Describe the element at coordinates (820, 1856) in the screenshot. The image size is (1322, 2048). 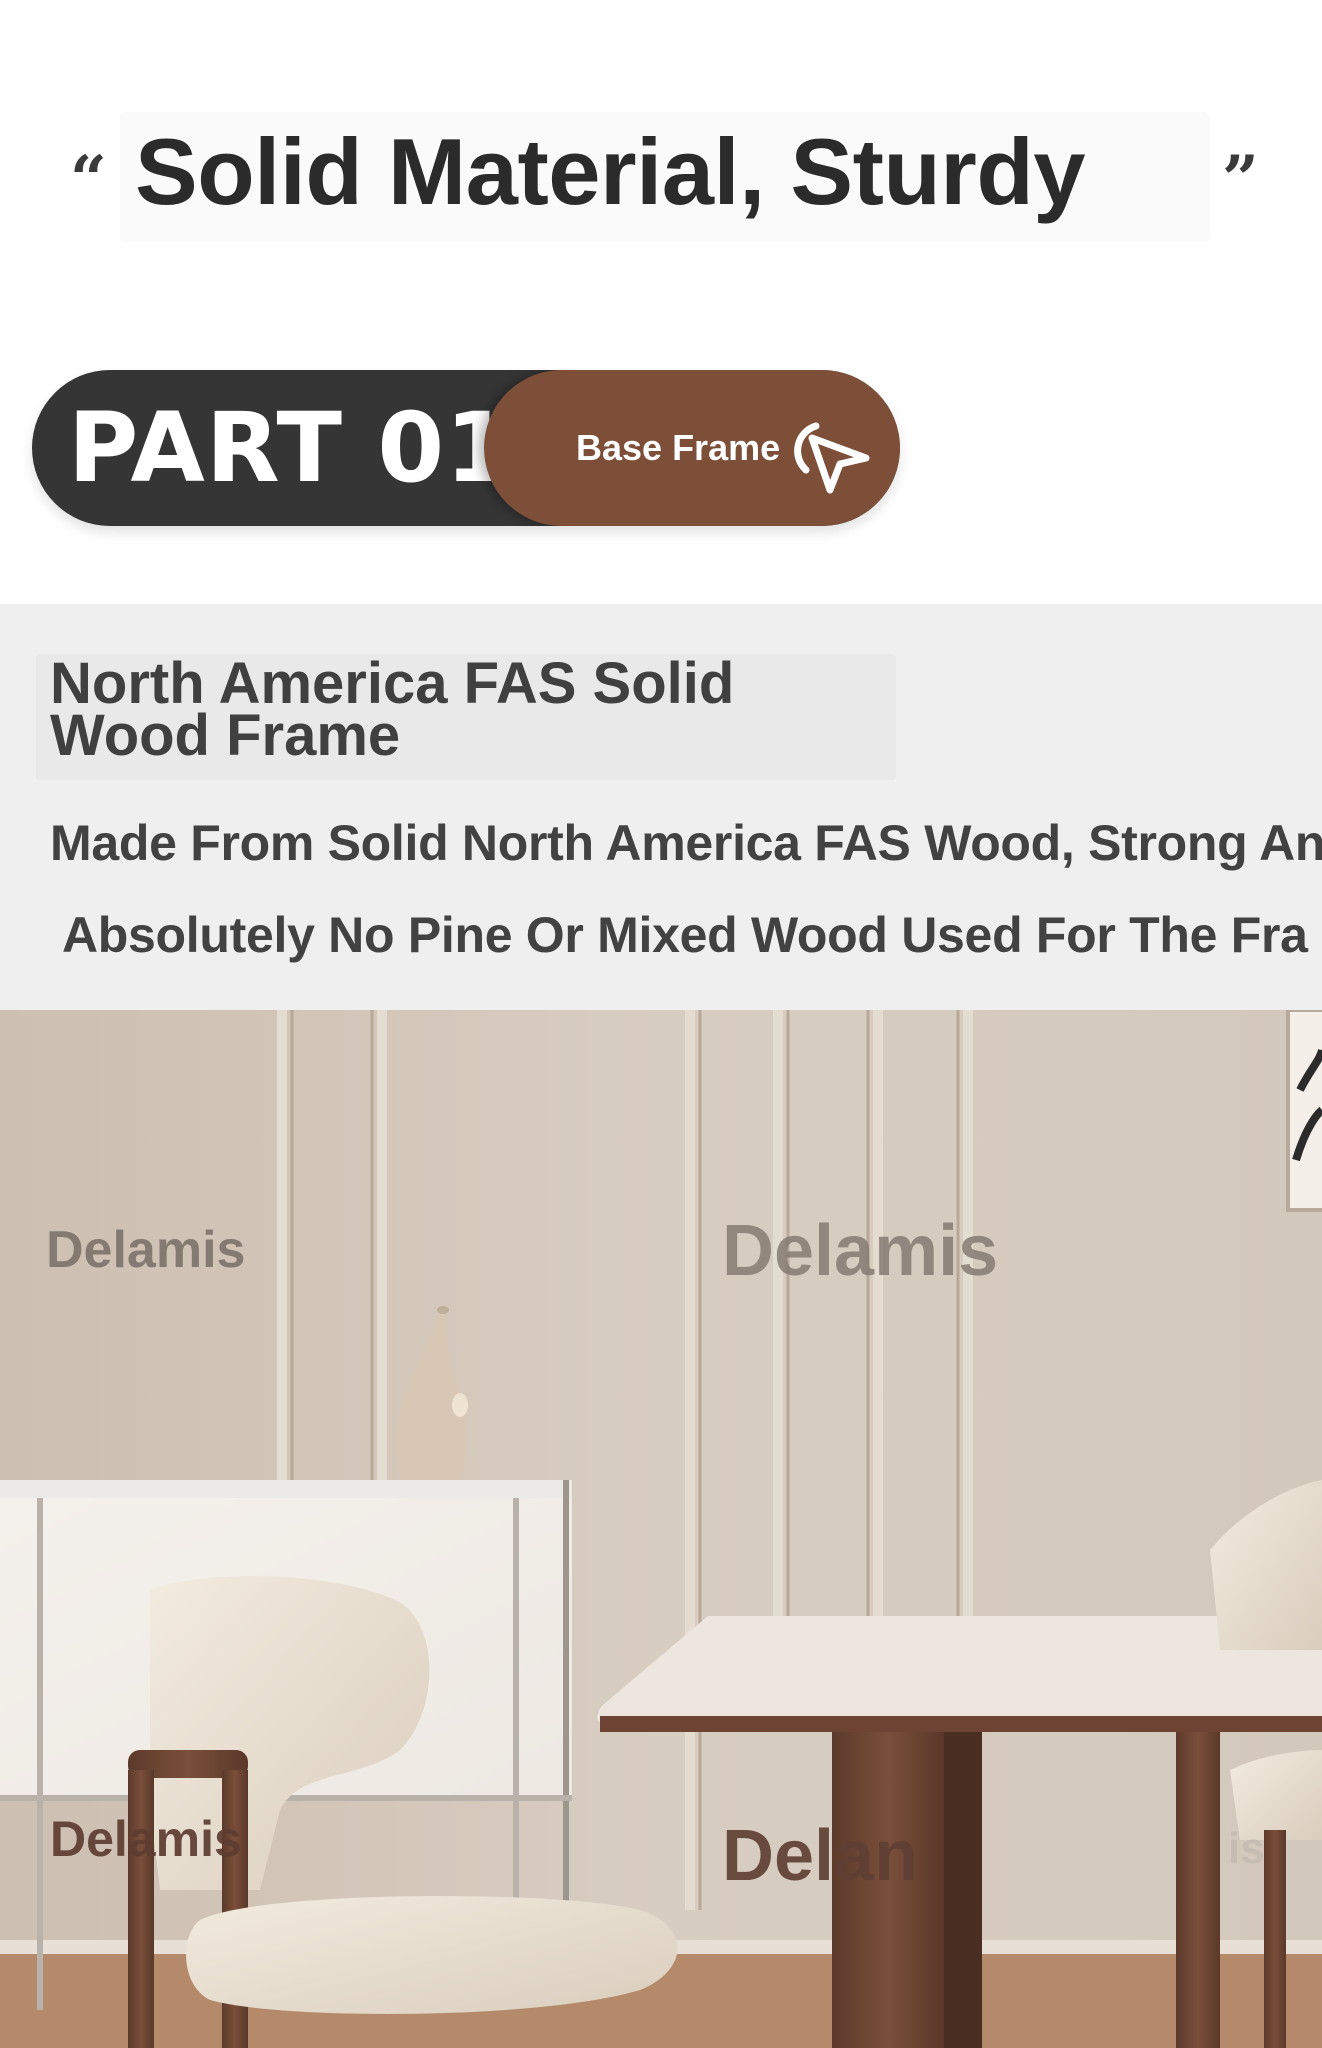
I see `watermark: Delan` at that location.